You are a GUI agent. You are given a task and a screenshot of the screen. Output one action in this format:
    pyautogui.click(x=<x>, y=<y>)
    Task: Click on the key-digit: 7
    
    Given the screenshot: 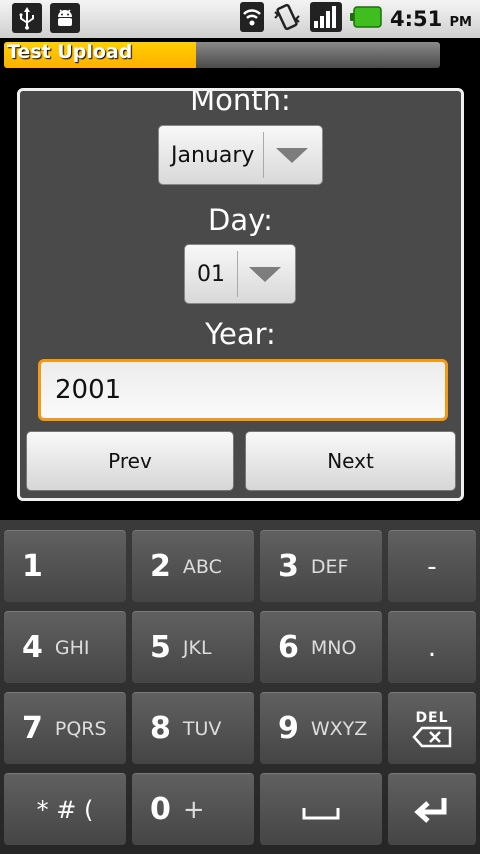 What is the action you would take?
    pyautogui.click(x=32, y=728)
    